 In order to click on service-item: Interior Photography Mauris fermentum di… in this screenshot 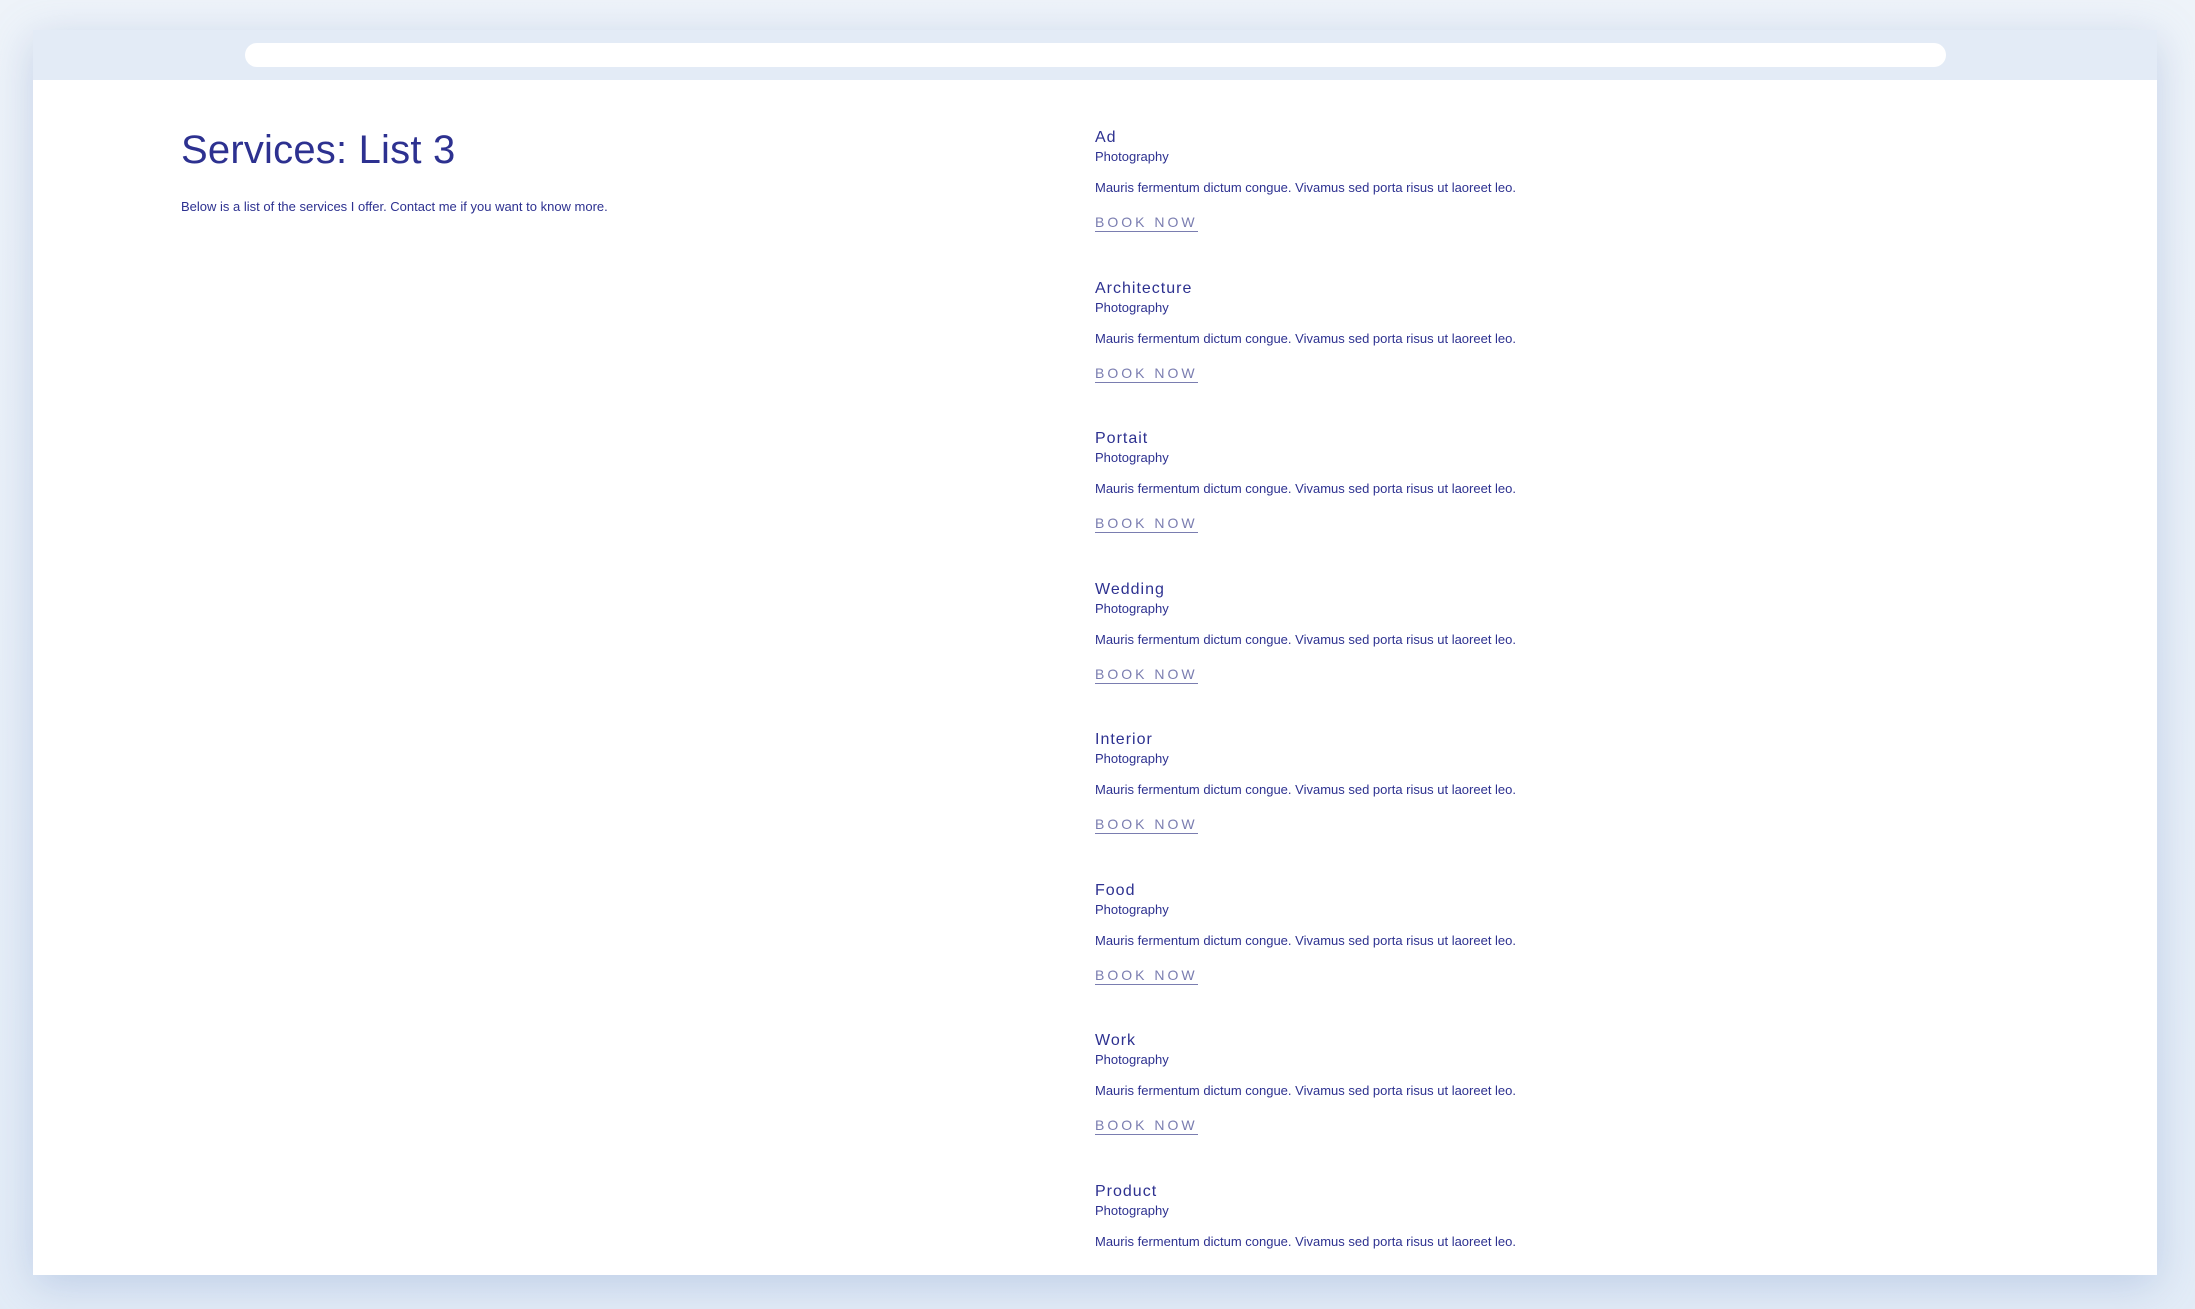, I will do `click(1495, 805)`.